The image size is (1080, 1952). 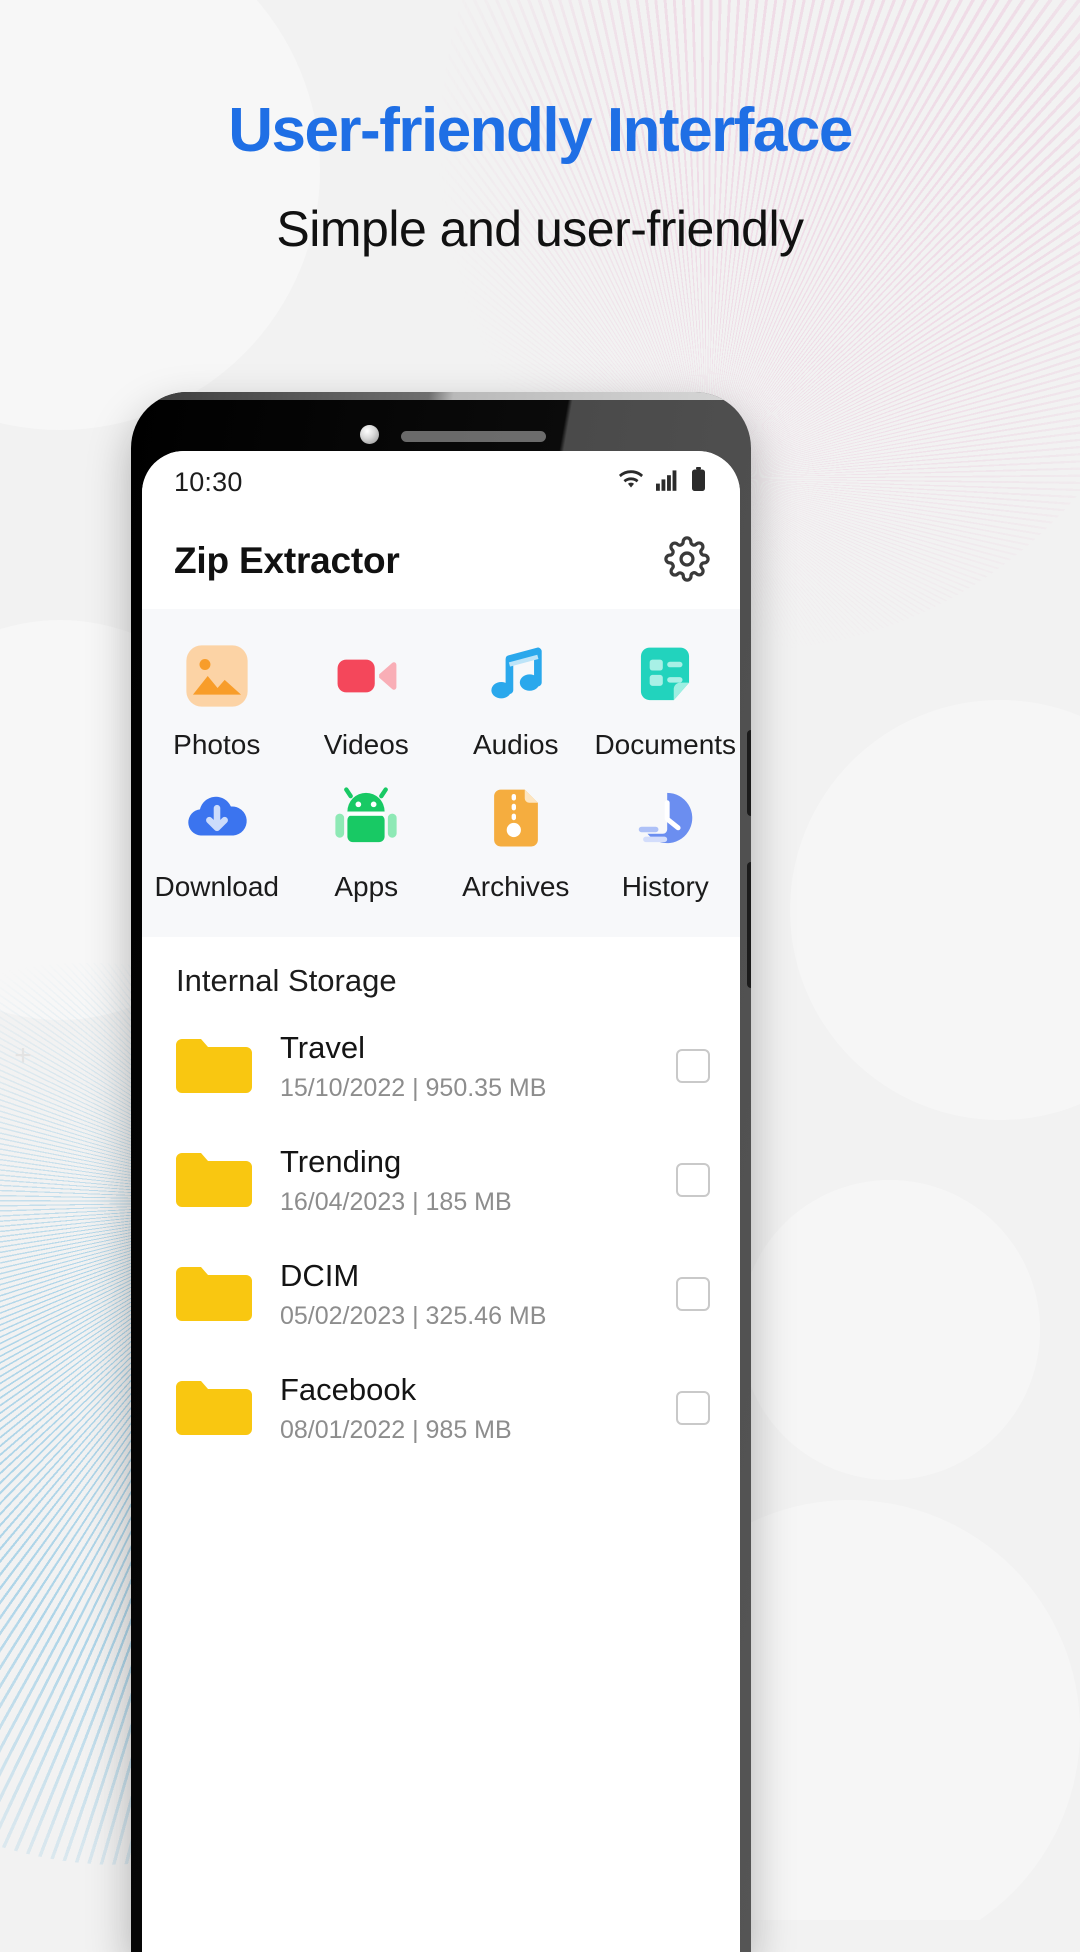 What do you see at coordinates (687, 561) in the screenshot?
I see `gear-icon` at bounding box center [687, 561].